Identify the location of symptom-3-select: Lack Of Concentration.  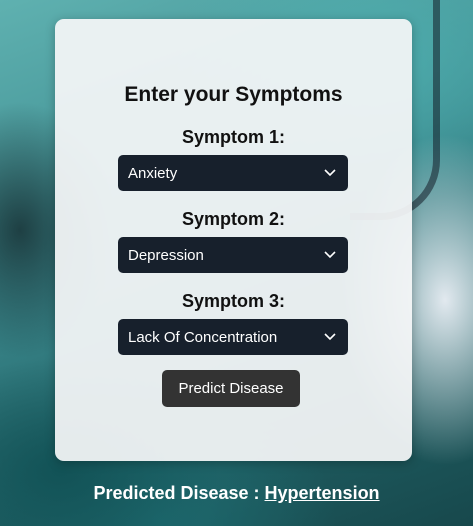
(233, 337).